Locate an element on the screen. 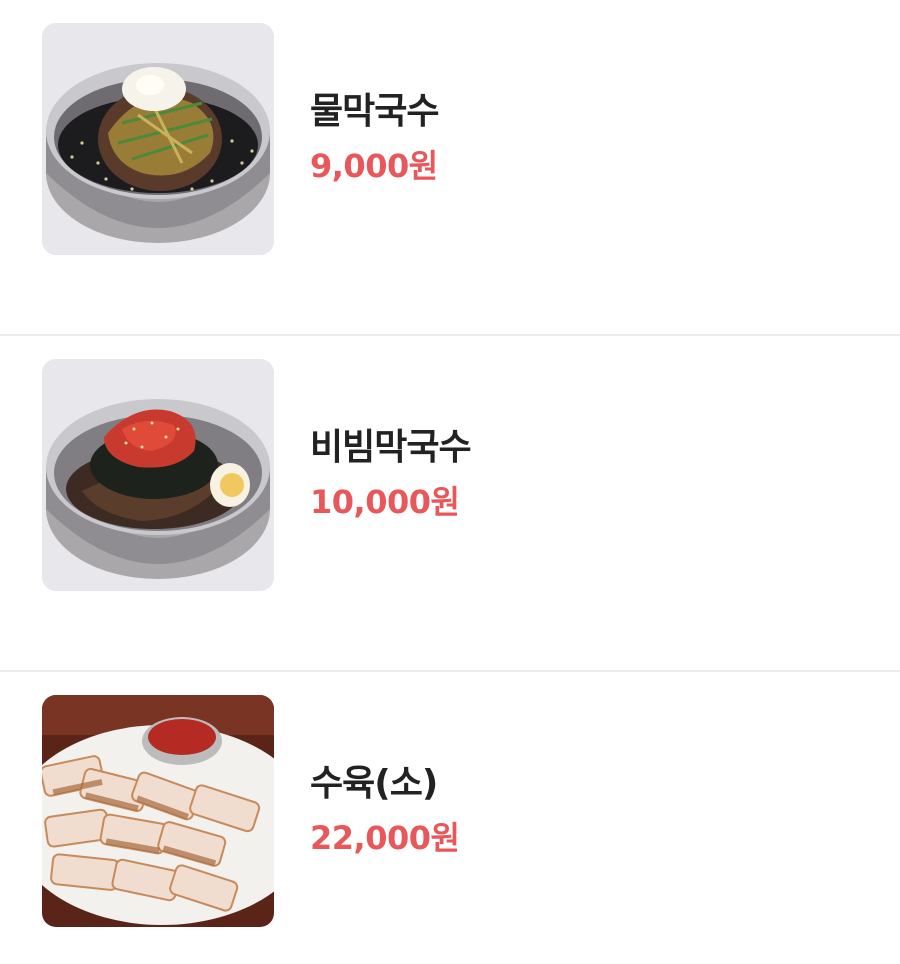  menu-item-name: 수육(소) is located at coordinates (374, 783).